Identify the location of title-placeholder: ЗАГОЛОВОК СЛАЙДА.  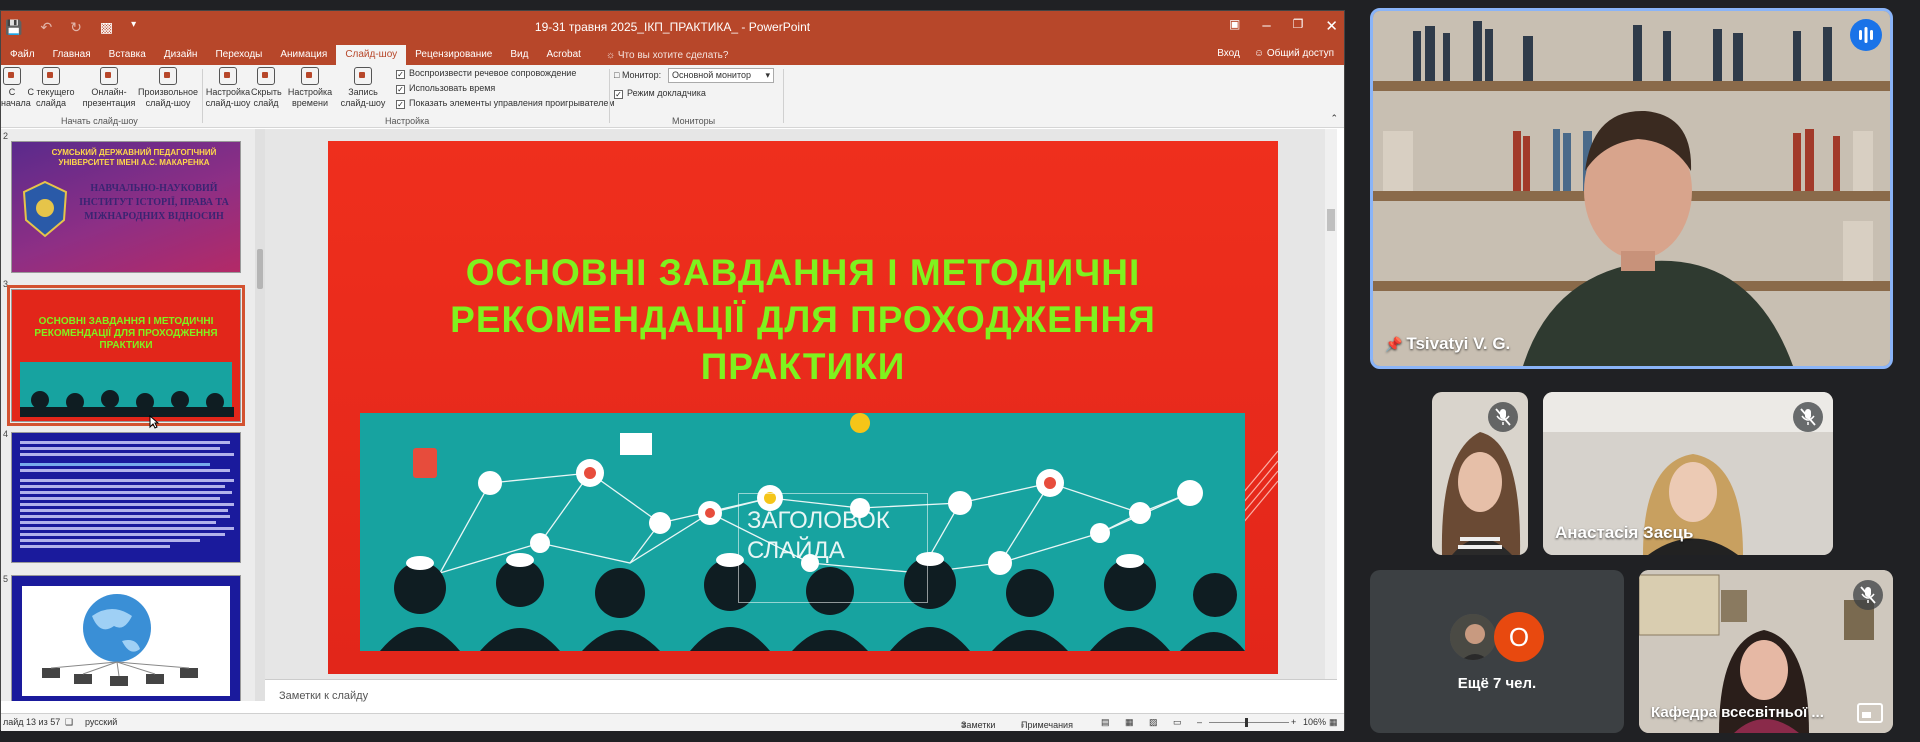
(833, 548).